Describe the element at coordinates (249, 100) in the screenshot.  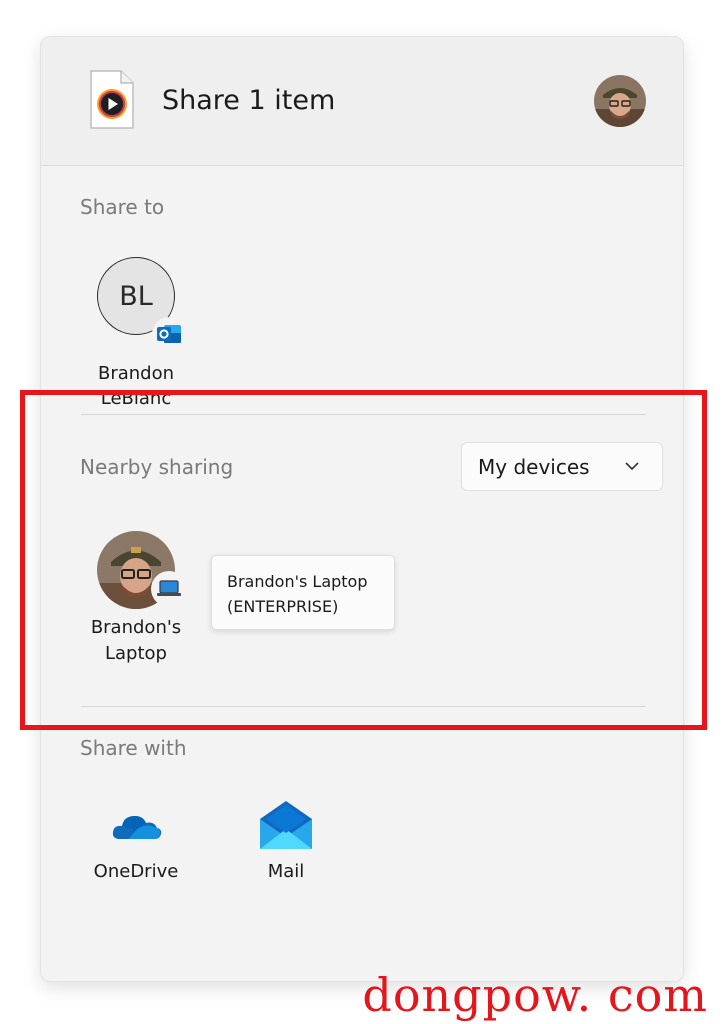
I see `dialog-title: Share 1 item` at that location.